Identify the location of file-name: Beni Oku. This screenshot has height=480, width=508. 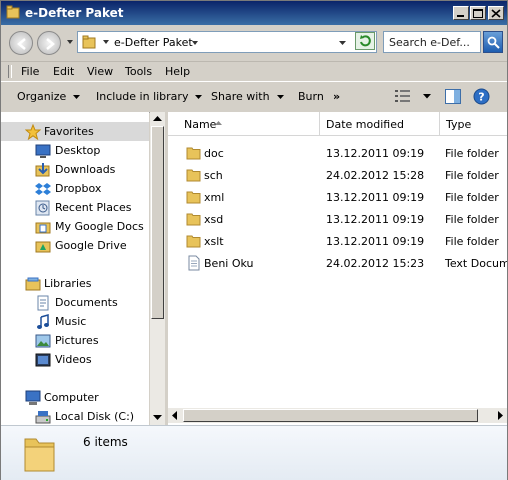
(229, 263).